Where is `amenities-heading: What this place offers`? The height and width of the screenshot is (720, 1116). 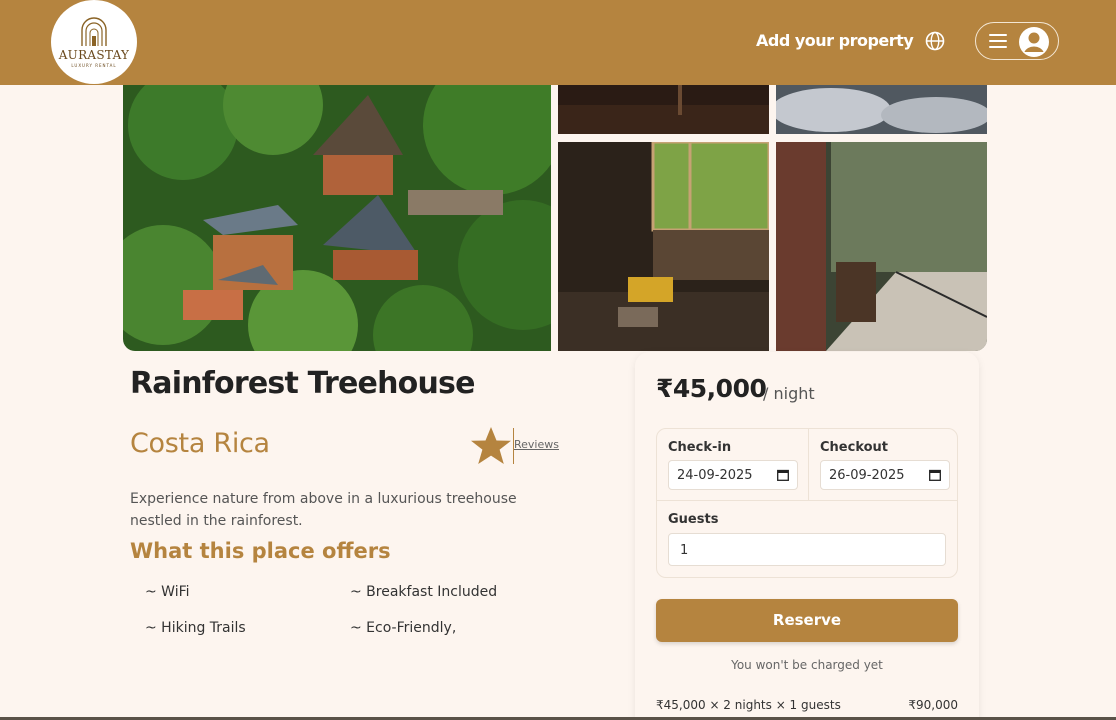 amenities-heading: What this place offers is located at coordinates (260, 551).